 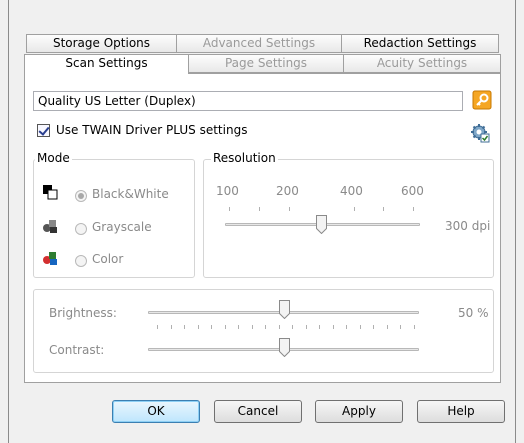 I want to click on window-frame-left, so click(x=8, y=221).